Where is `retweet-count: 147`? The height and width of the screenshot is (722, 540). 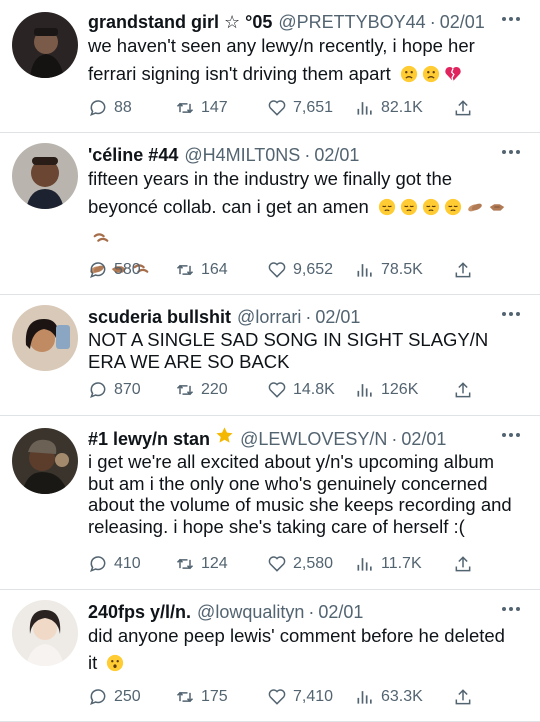
retweet-count: 147 is located at coordinates (214, 107).